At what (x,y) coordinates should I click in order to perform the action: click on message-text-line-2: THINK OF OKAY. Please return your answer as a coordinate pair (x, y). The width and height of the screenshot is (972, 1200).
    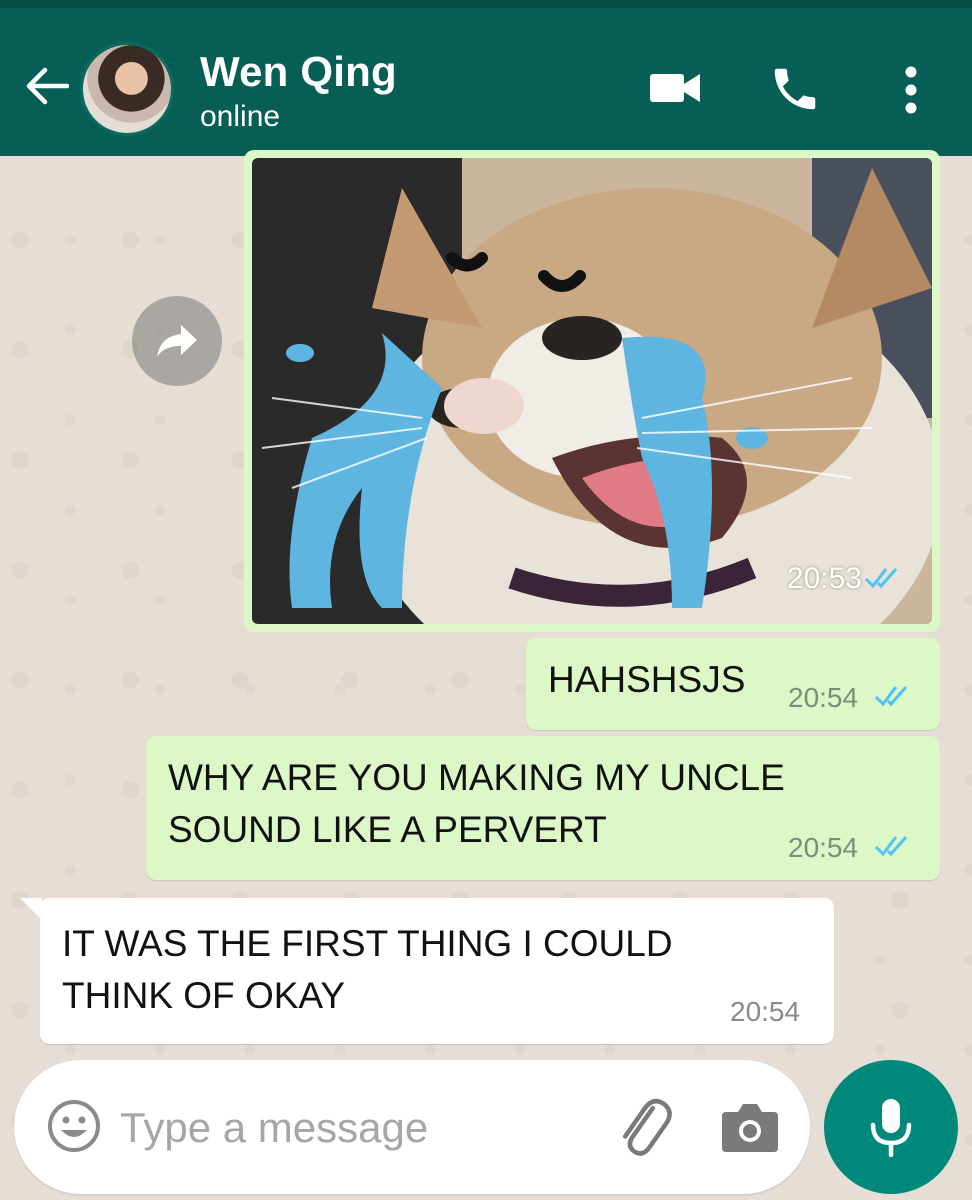
    Looking at the image, I should click on (204, 995).